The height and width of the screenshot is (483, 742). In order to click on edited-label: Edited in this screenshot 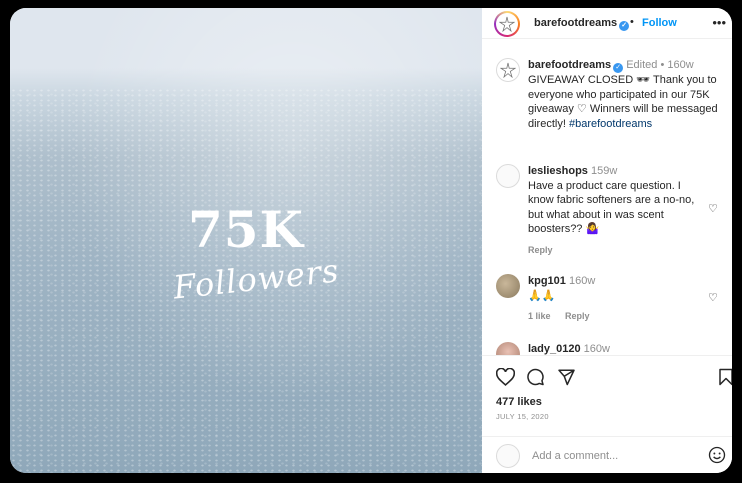, I will do `click(642, 65)`.